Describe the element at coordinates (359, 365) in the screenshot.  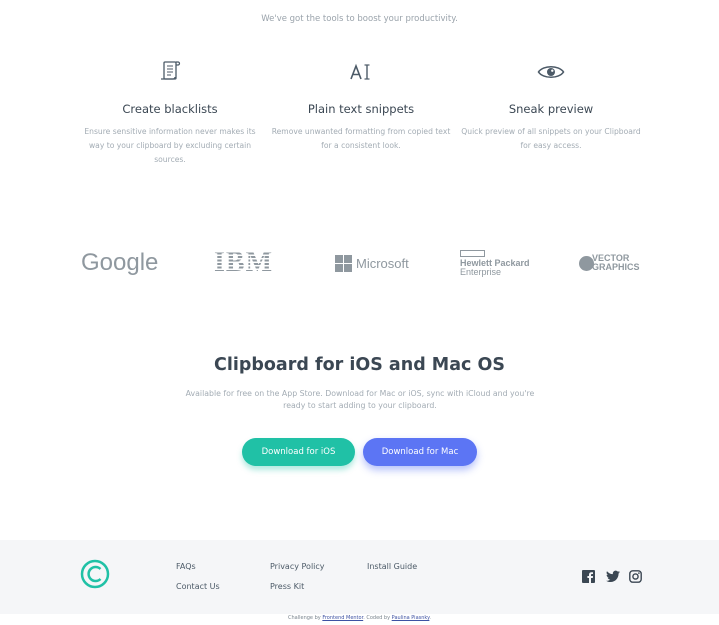
I see `cta-title: Clipboard for iOS and Mac OS` at that location.